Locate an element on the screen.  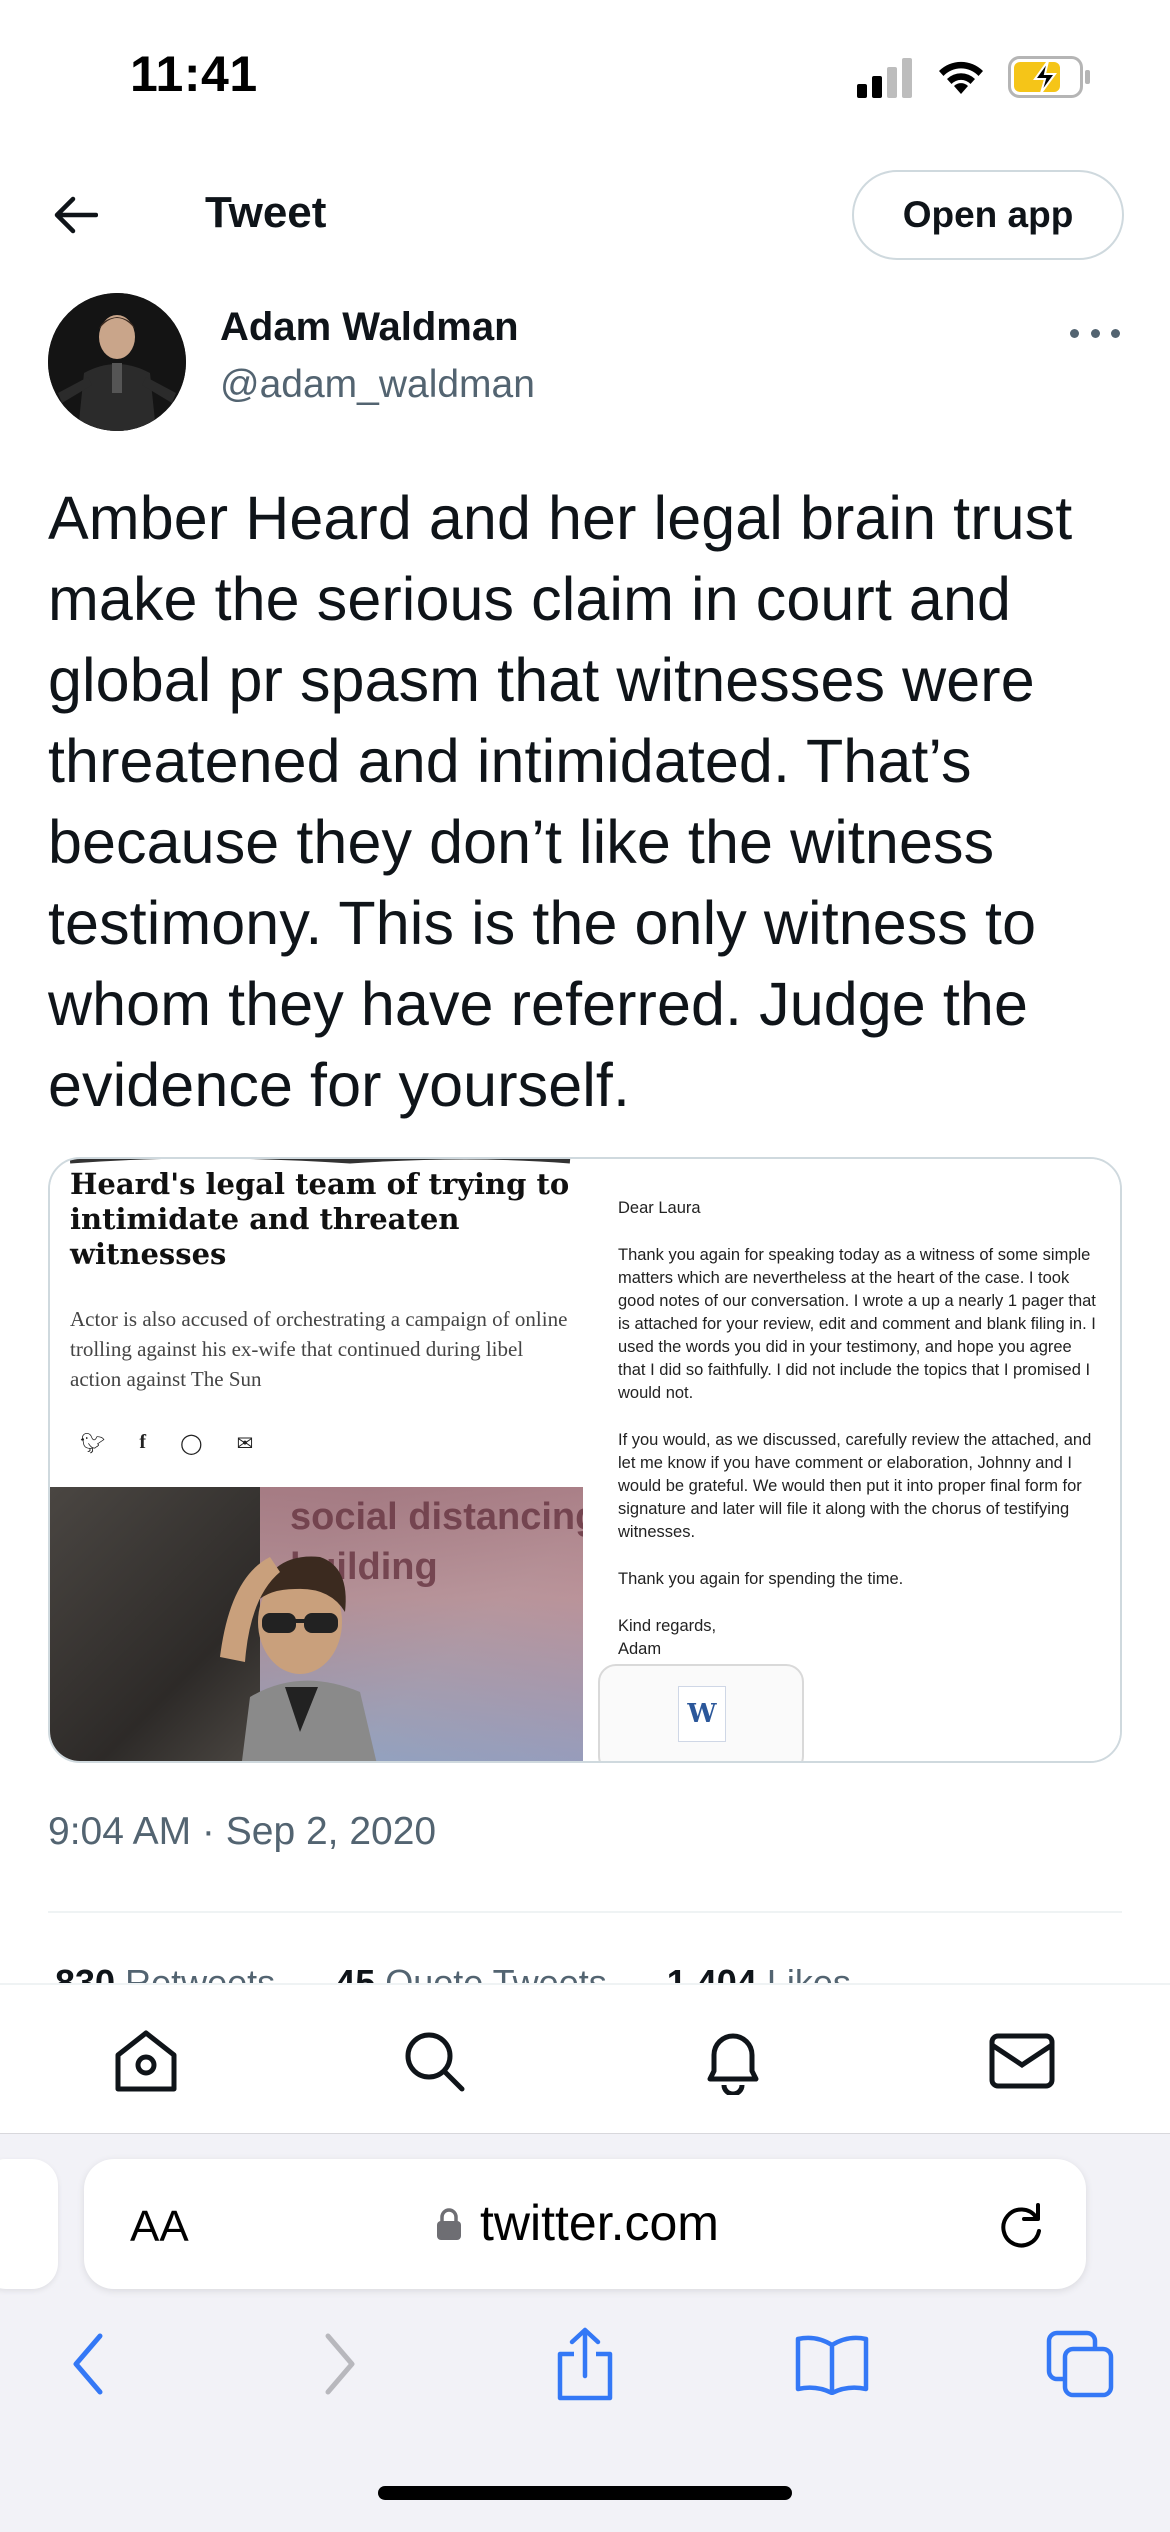
tabs-button is located at coordinates (1080, 2364).